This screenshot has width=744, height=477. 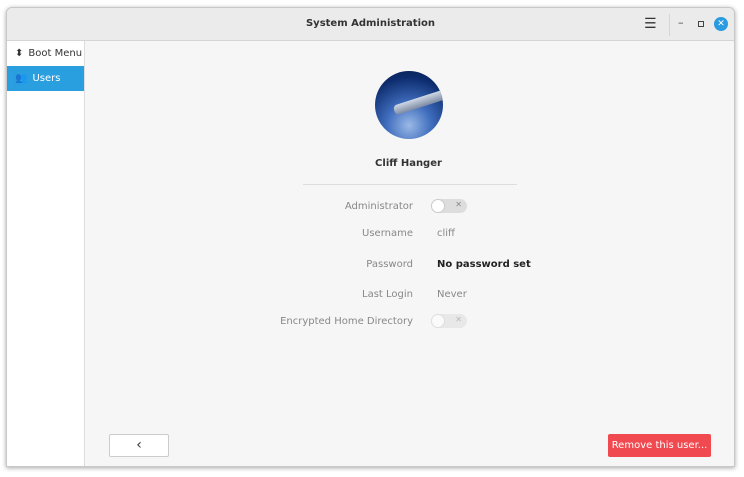 I want to click on sidebar: ⬍ Boot Menu 👥 Users, so click(x=46, y=253).